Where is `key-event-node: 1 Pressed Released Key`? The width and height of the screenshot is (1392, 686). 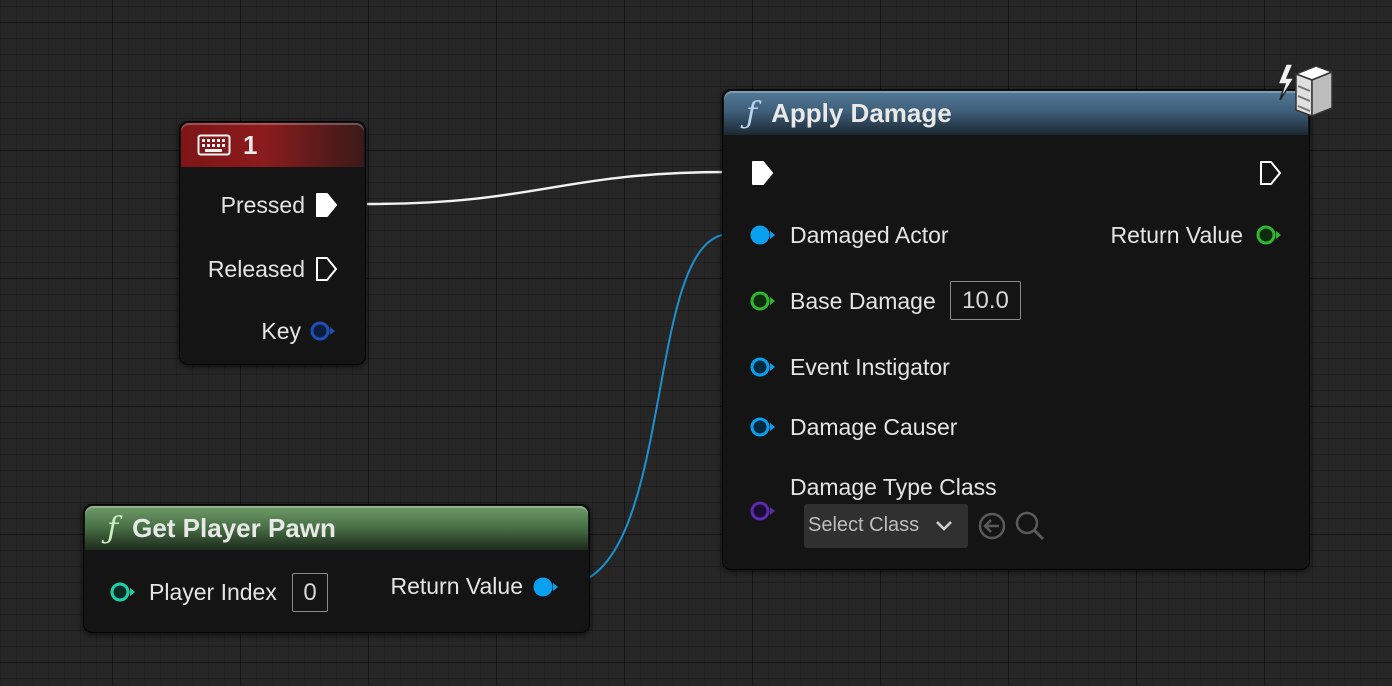 key-event-node: 1 Pressed Released Key is located at coordinates (272, 243).